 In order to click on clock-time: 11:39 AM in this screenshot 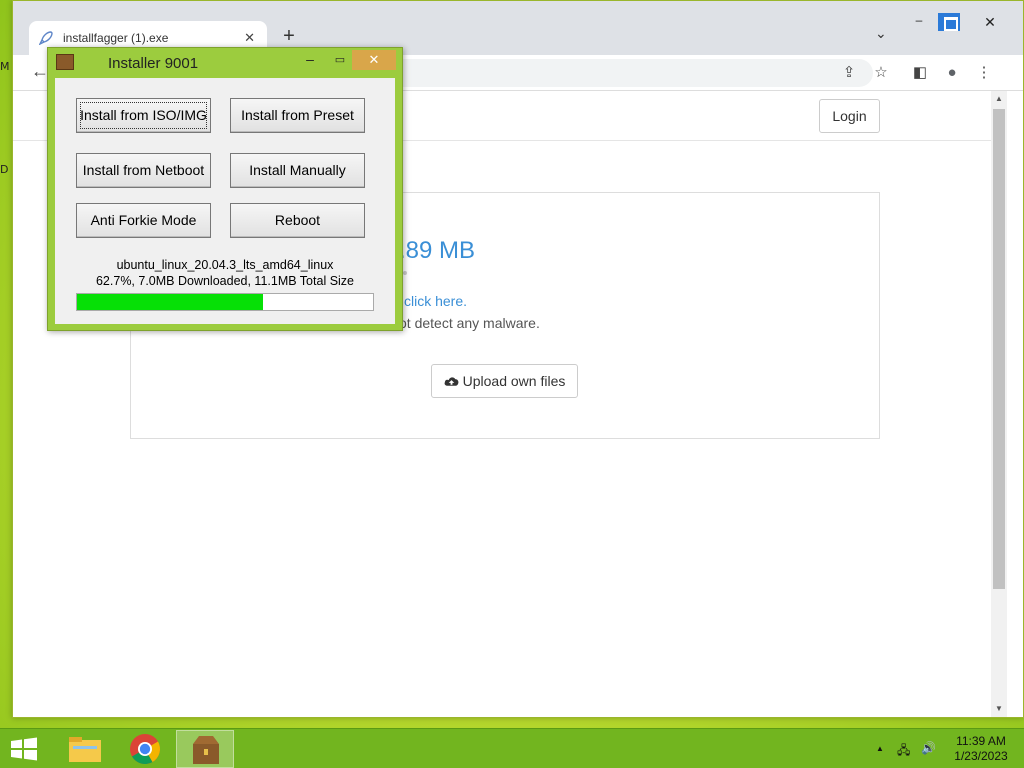, I will do `click(981, 741)`.